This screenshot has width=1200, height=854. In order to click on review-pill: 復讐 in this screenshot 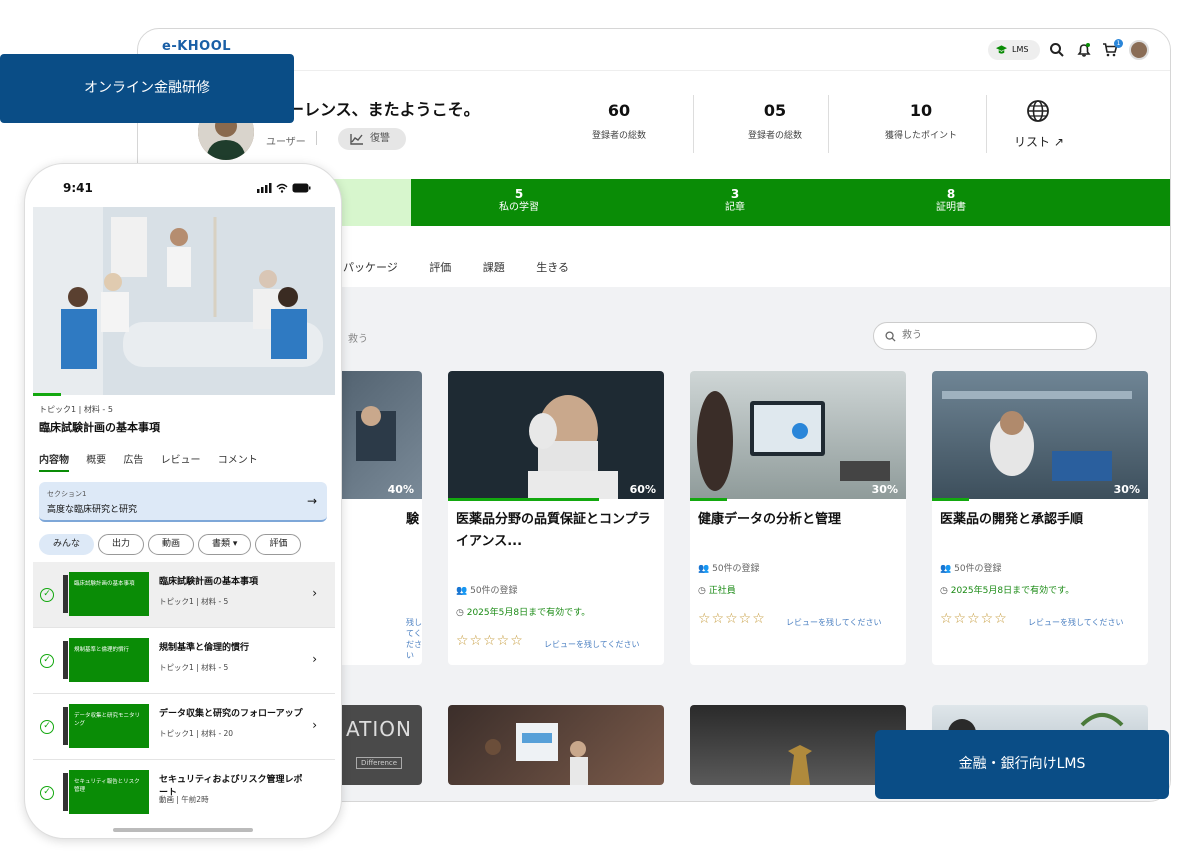, I will do `click(372, 139)`.